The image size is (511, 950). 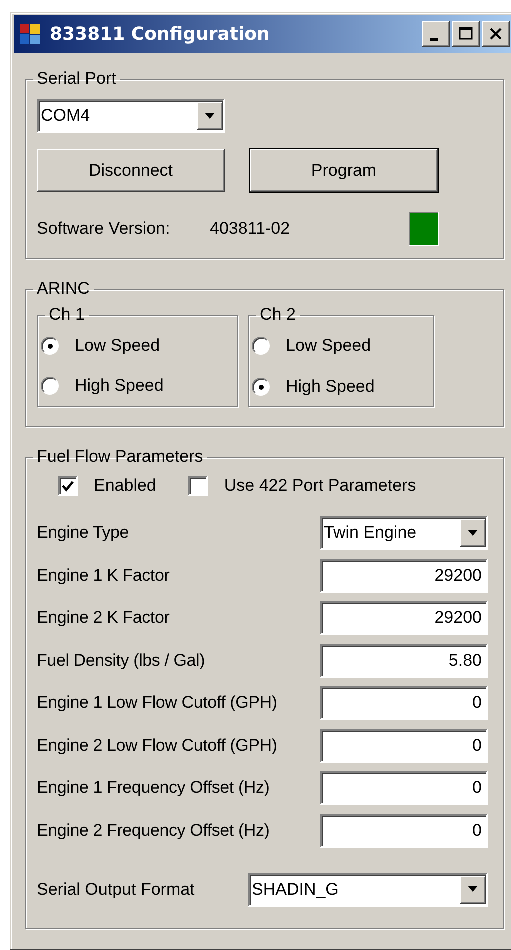 I want to click on dropdown: COM4, so click(x=131, y=116).